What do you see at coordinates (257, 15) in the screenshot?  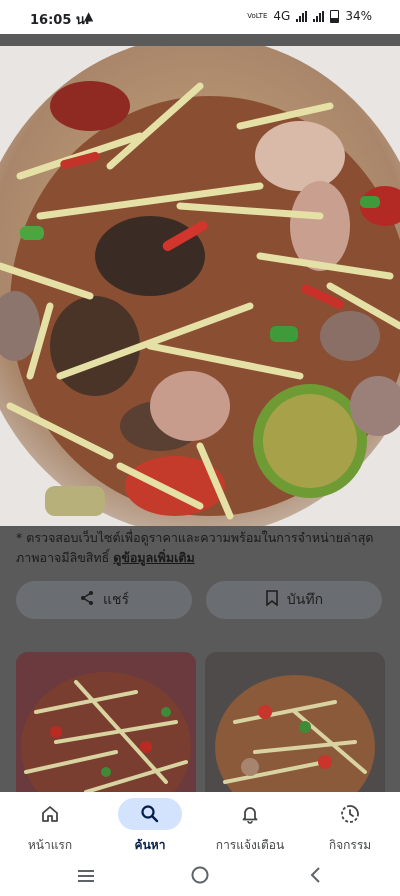 I see `volte-label: VoLTE` at bounding box center [257, 15].